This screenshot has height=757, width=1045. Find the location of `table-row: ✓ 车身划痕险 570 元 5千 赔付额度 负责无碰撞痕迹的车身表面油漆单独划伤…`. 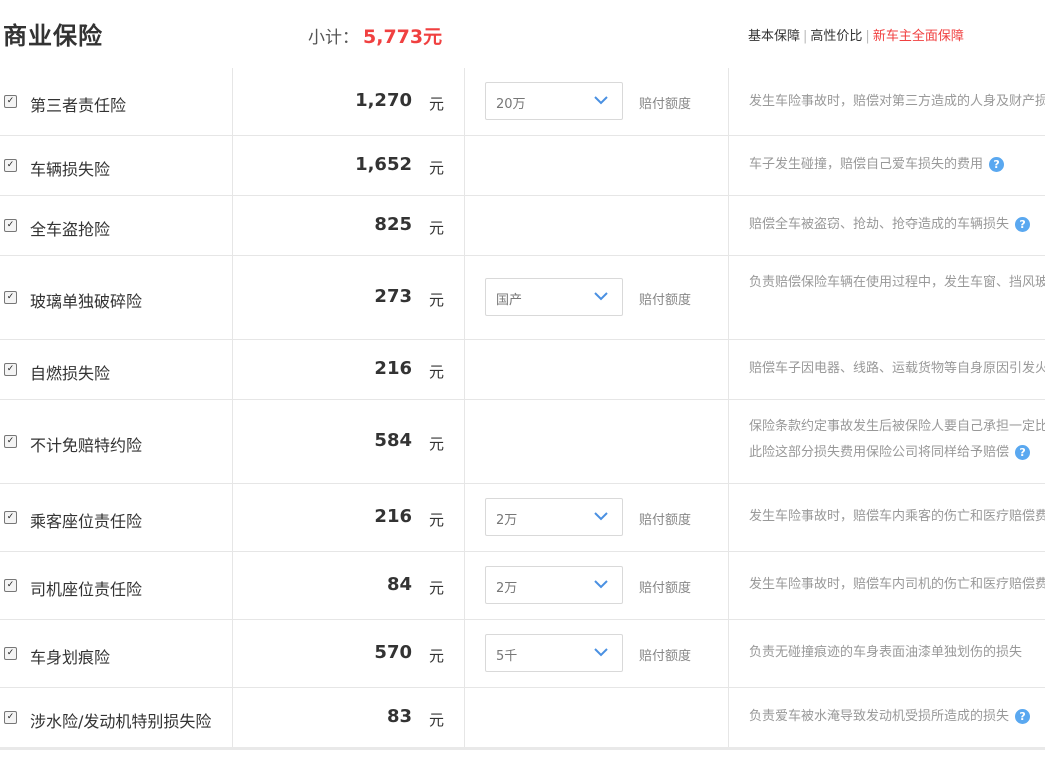

table-row: ✓ 车身划痕险 570 元 5千 赔付额度 负责无碰撞痕迹的车身表面油漆单独划伤… is located at coordinates (522, 653).